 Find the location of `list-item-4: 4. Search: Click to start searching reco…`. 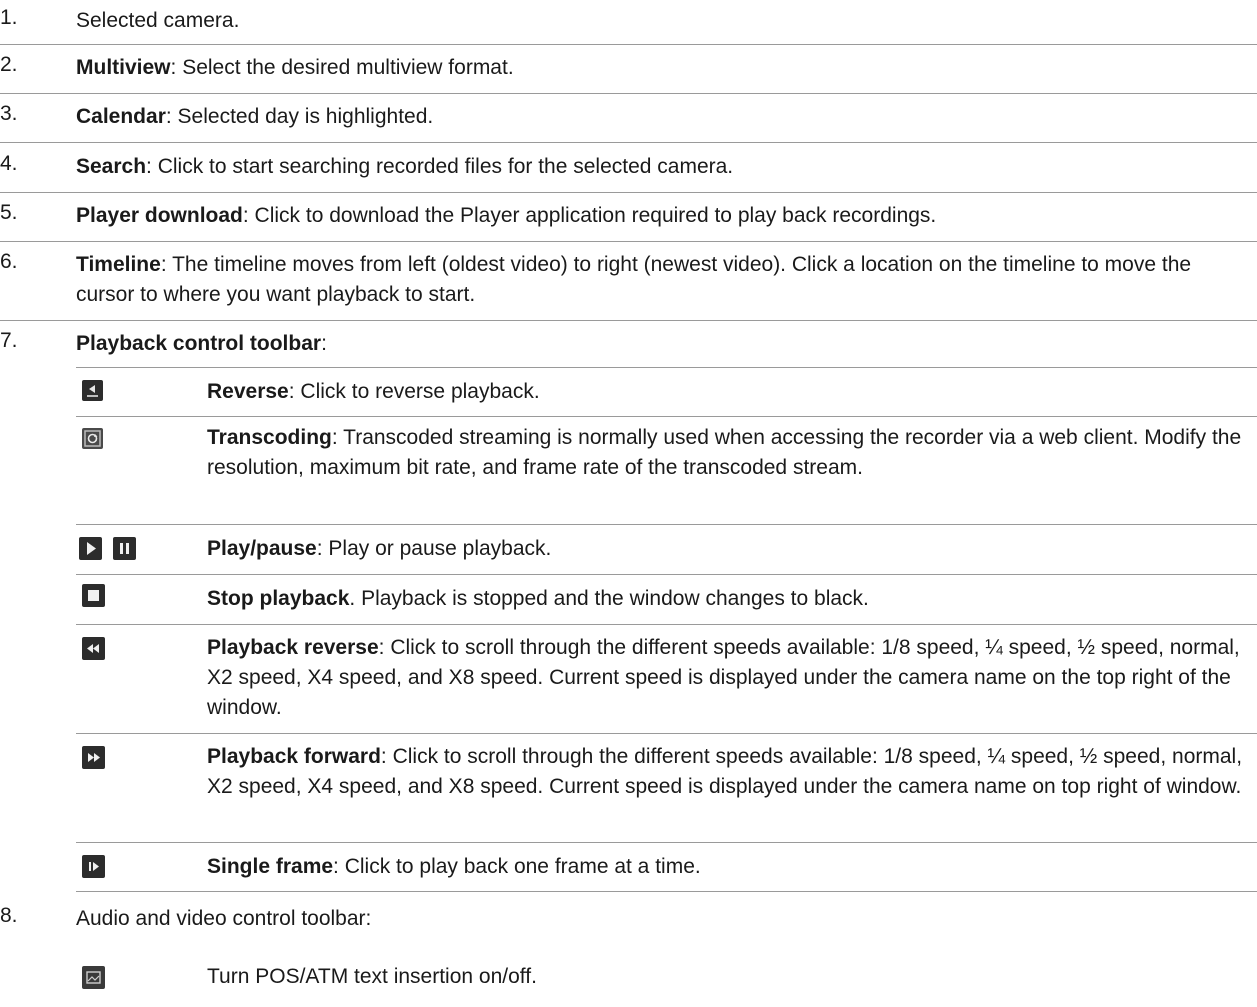

list-item-4: 4. Search: Click to start searching reco… is located at coordinates (628, 167).